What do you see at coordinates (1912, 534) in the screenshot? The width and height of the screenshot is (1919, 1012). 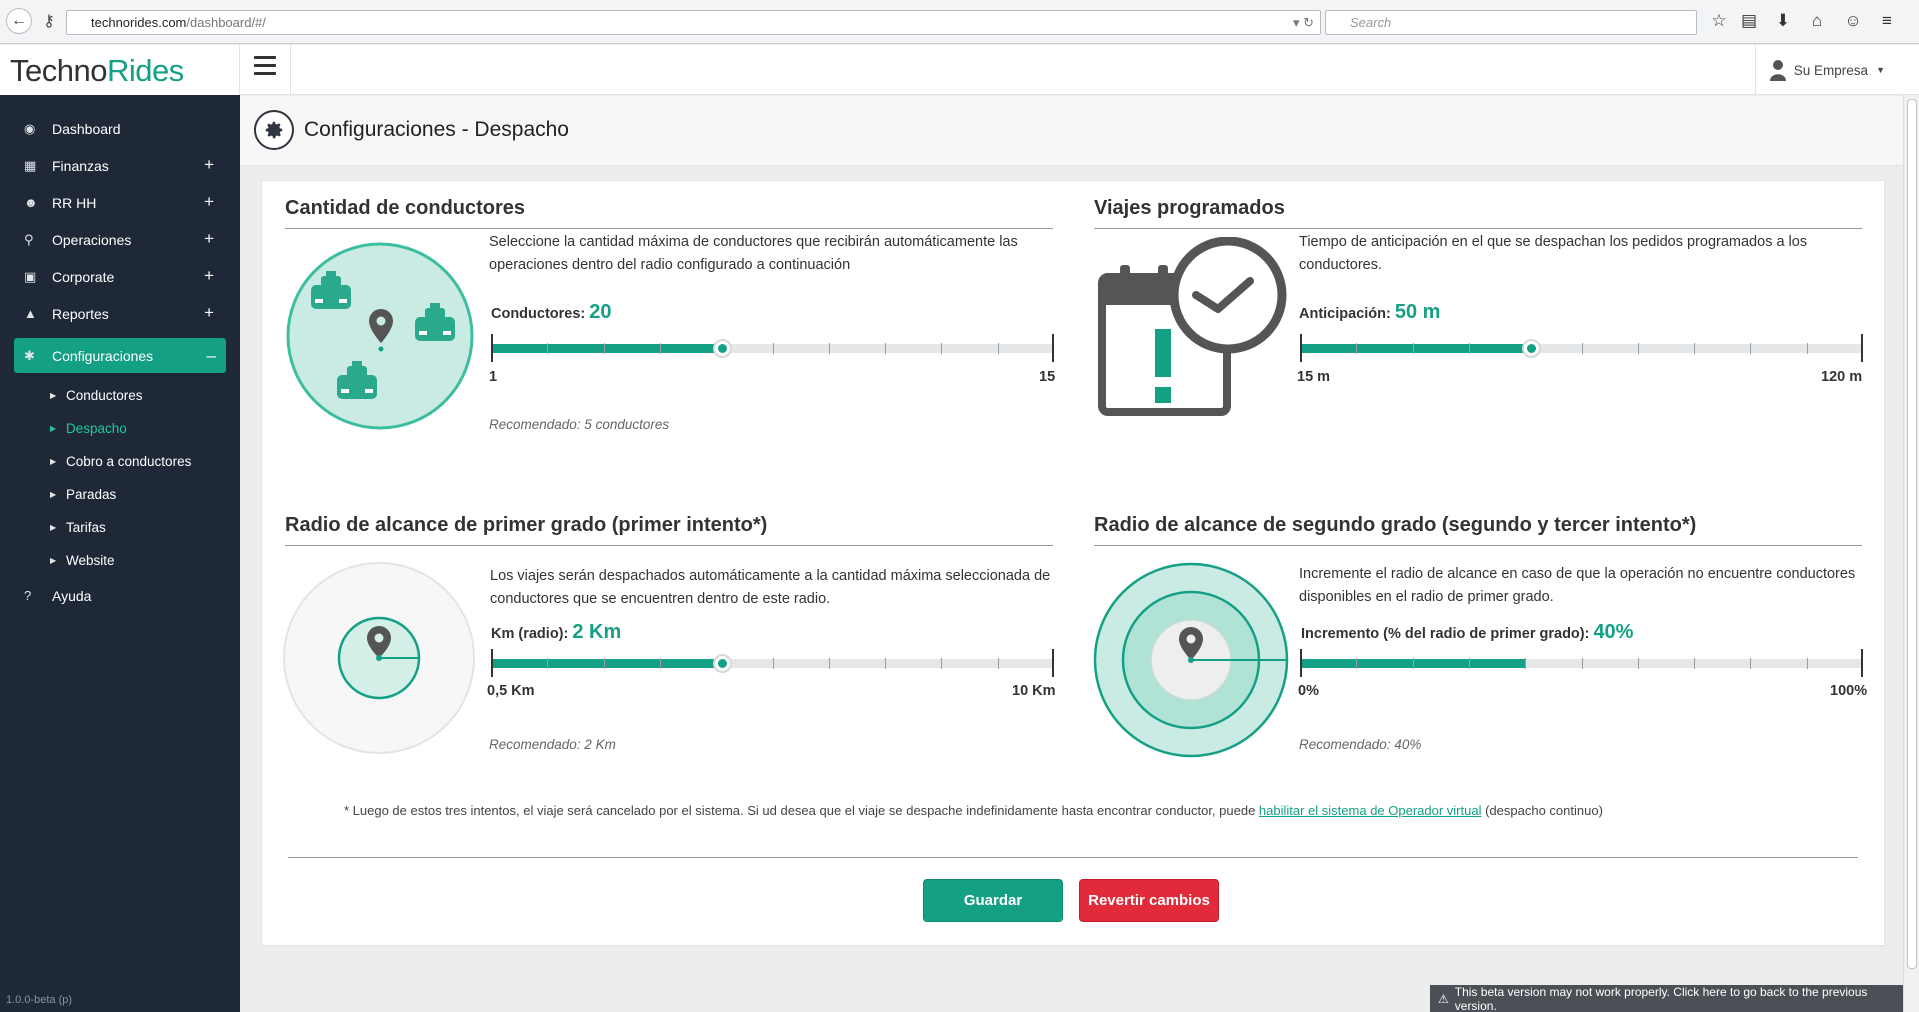 I see `scrollbar-thumb` at bounding box center [1912, 534].